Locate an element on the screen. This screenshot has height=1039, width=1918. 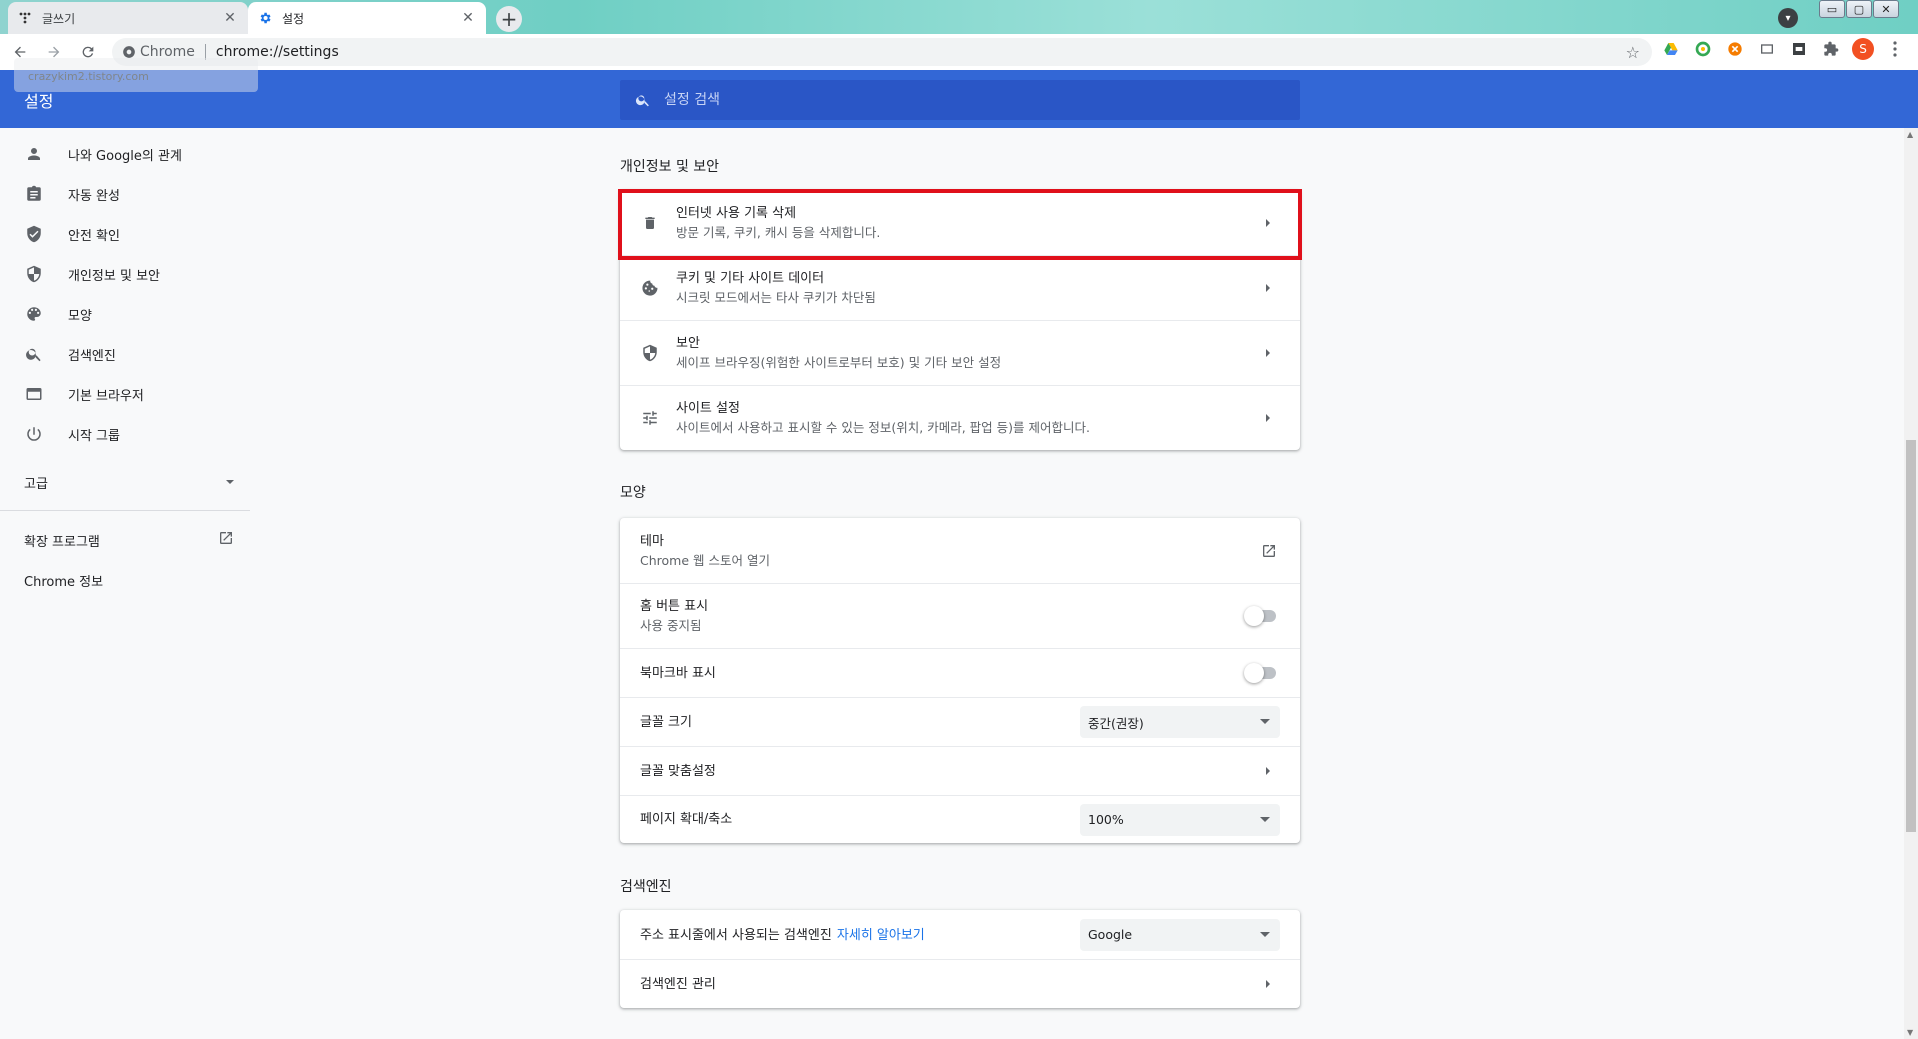
sync-extension-icon is located at coordinates (1703, 49).